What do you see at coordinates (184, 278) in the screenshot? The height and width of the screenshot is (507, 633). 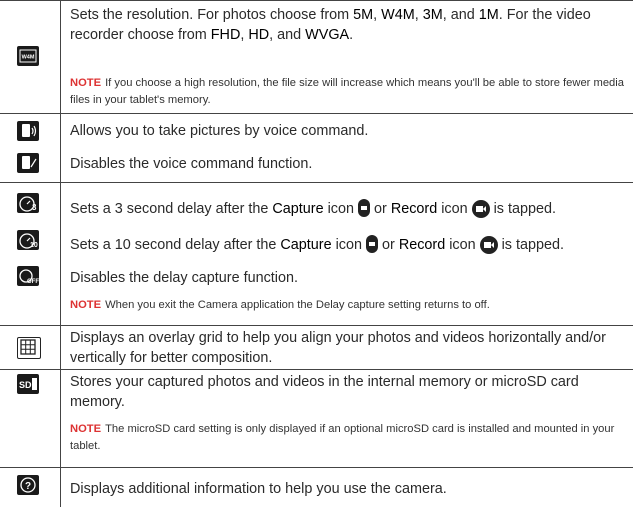 I see `timer-off-description: Disables the delay capture function.` at bounding box center [184, 278].